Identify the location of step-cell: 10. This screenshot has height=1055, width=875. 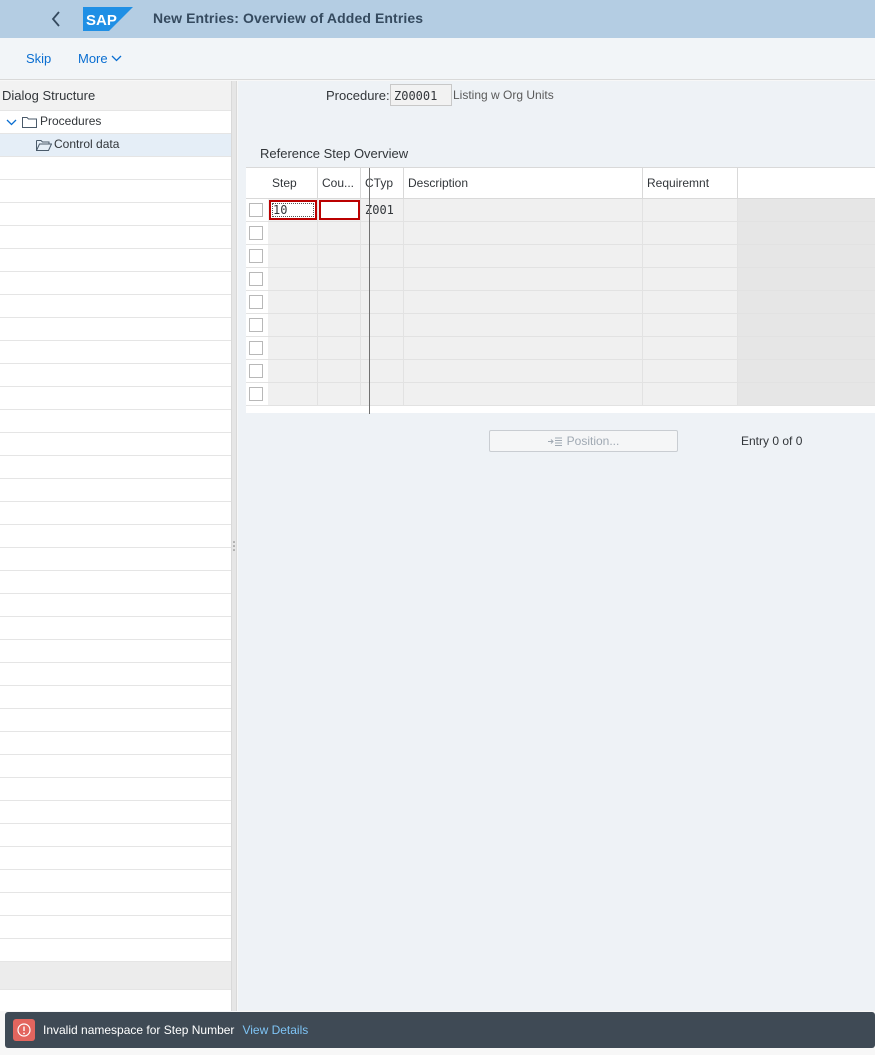
(293, 210).